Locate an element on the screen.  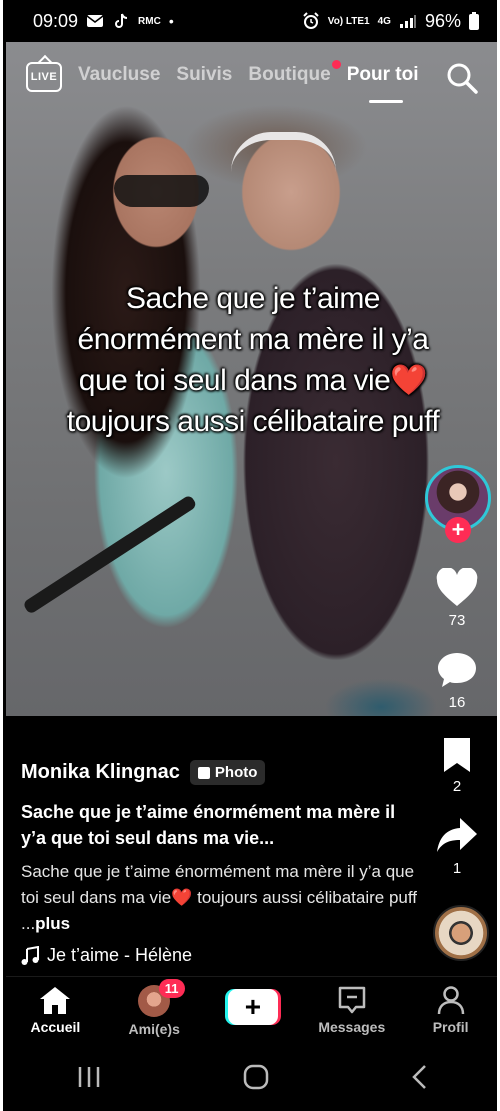
rmc-icon: RMC is located at coordinates (149, 21).